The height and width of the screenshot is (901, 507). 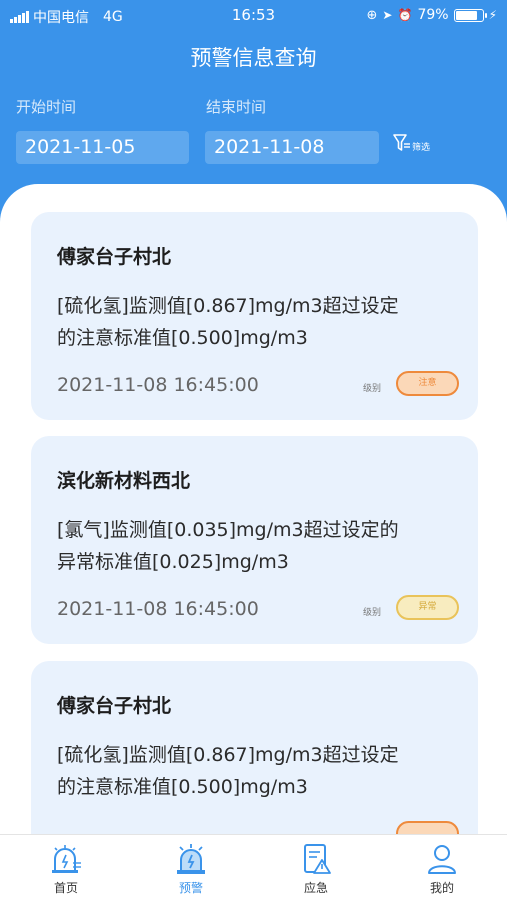 I want to click on tab-home: 首页, so click(x=66, y=868).